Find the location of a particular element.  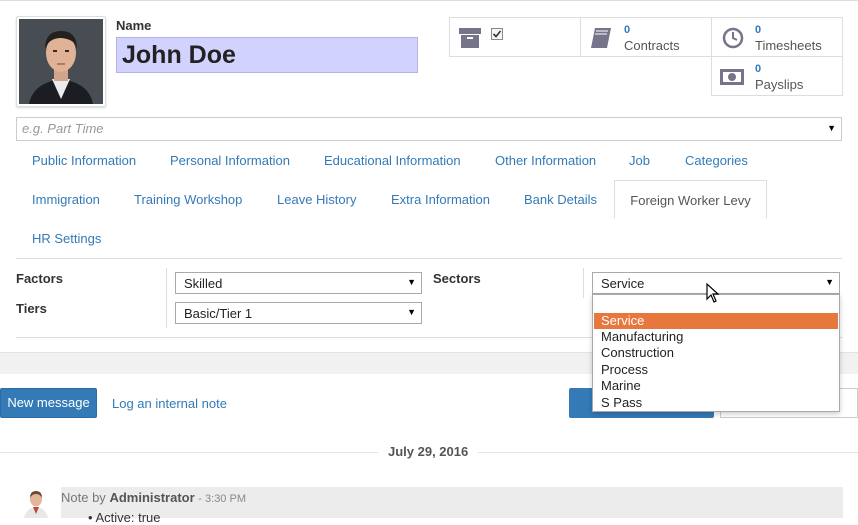

name-label: Name is located at coordinates (134, 25).